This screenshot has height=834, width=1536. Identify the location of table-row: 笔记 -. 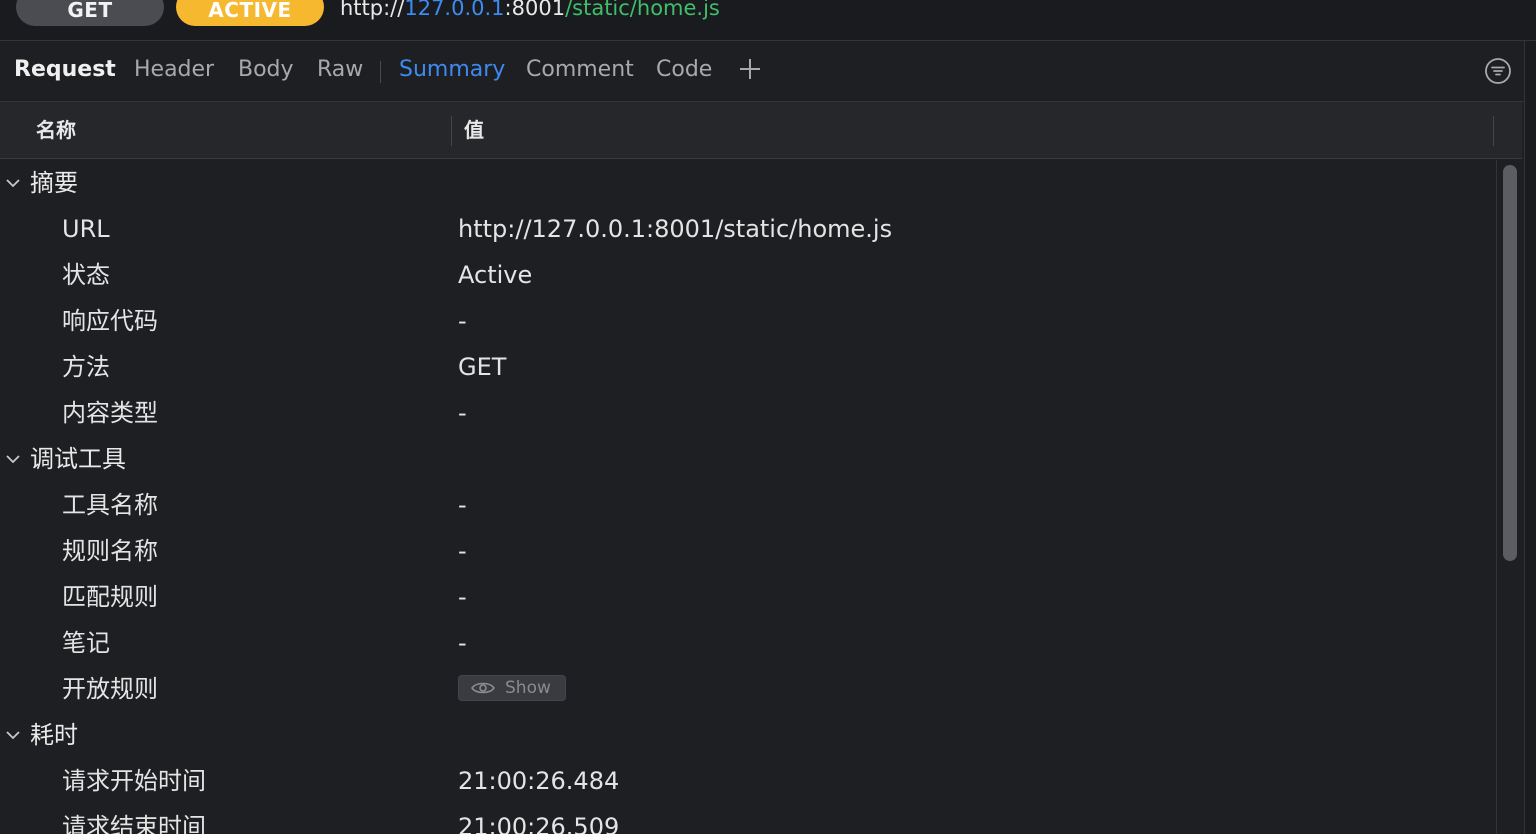
(748, 643).